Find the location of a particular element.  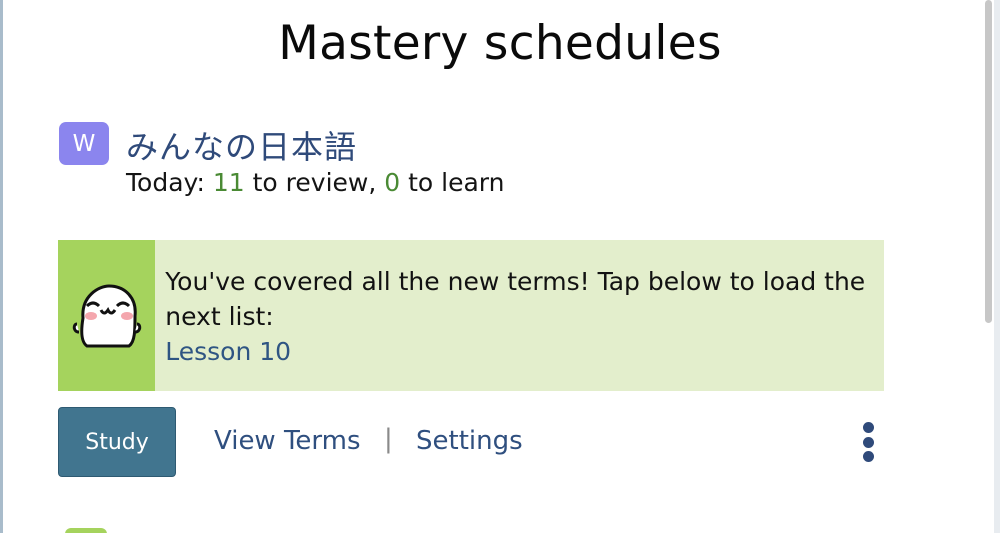

course-title: みんなの日本語 is located at coordinates (241, 145).